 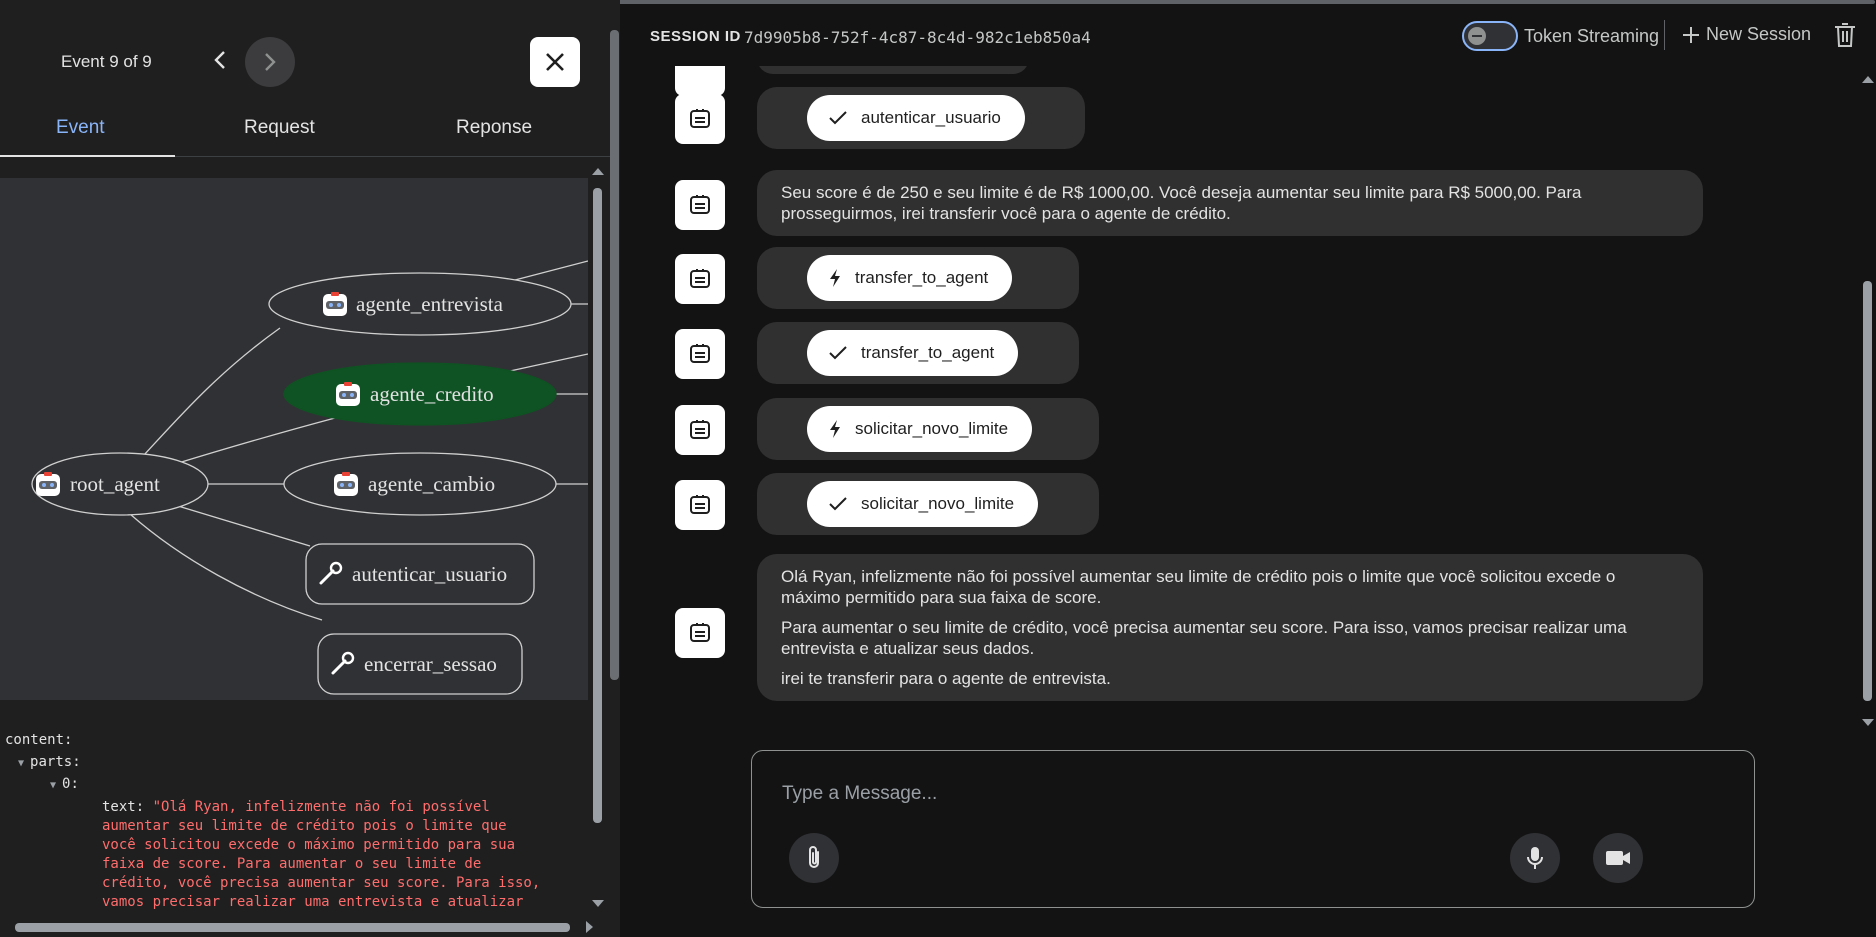 What do you see at coordinates (1759, 34) in the screenshot?
I see `new-session-label: New Session` at bounding box center [1759, 34].